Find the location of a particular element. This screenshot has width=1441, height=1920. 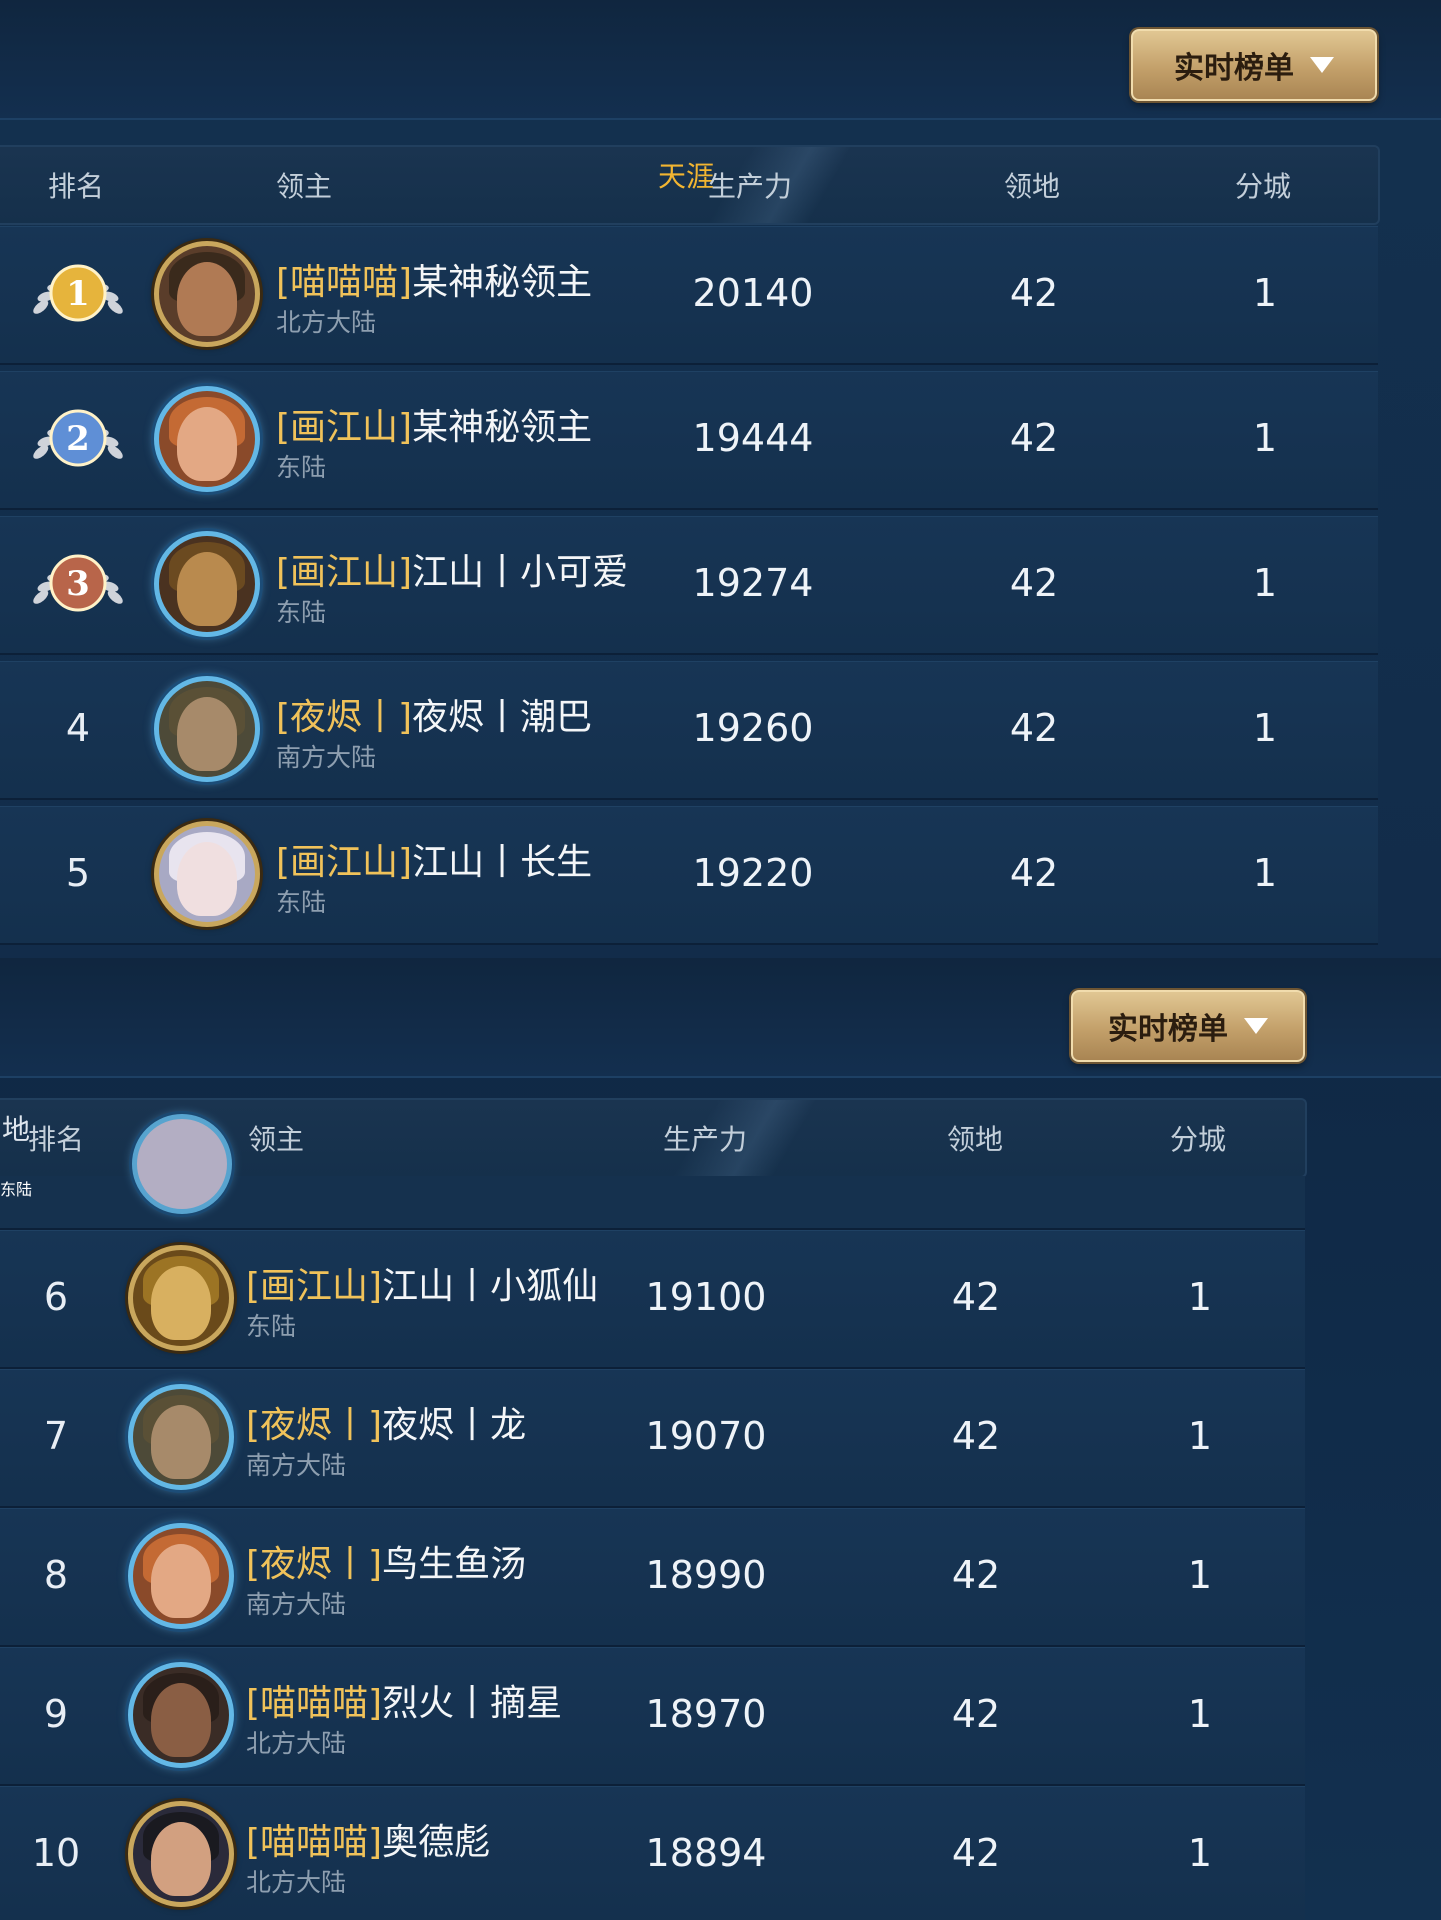

svg-text: 1 is located at coordinates (78, 294).